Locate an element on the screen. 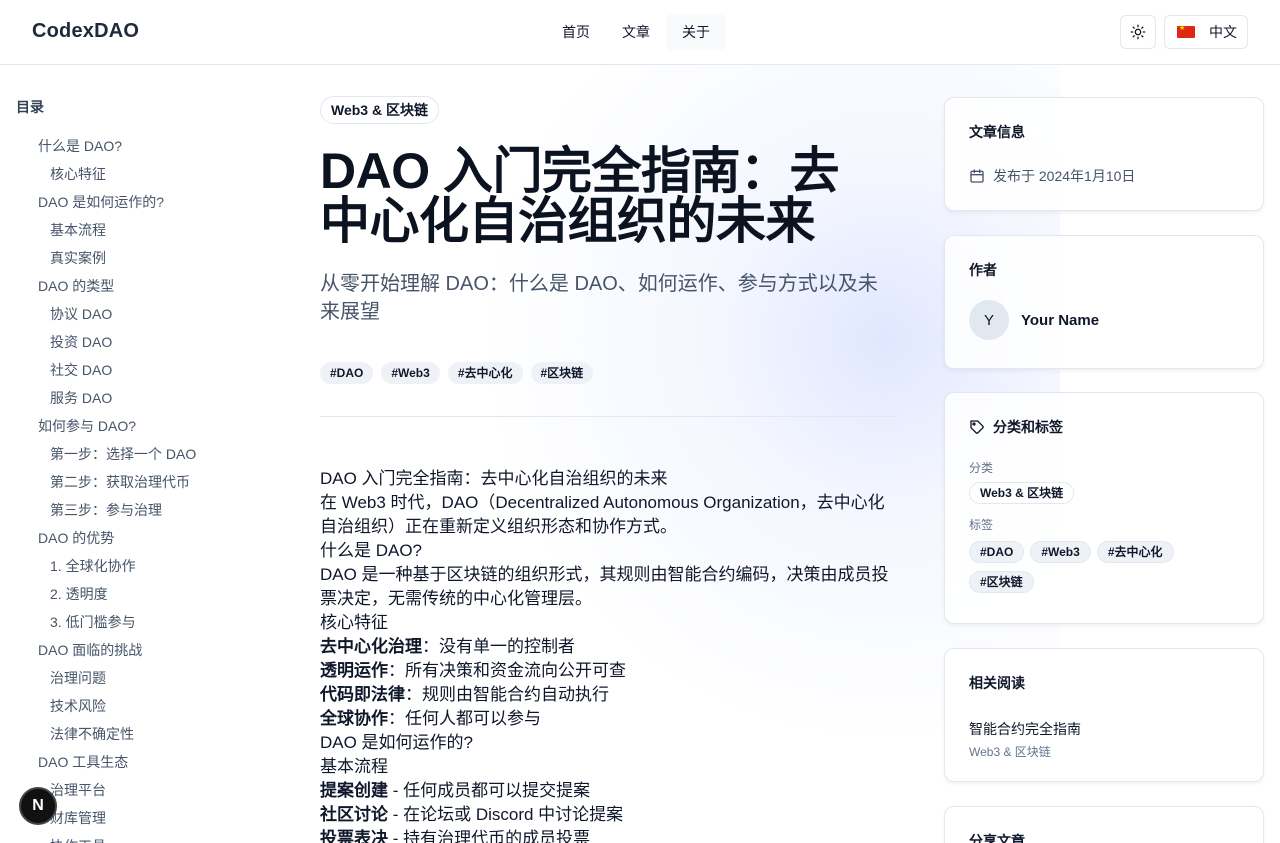  body-heading: 核心特征 is located at coordinates (354, 622).